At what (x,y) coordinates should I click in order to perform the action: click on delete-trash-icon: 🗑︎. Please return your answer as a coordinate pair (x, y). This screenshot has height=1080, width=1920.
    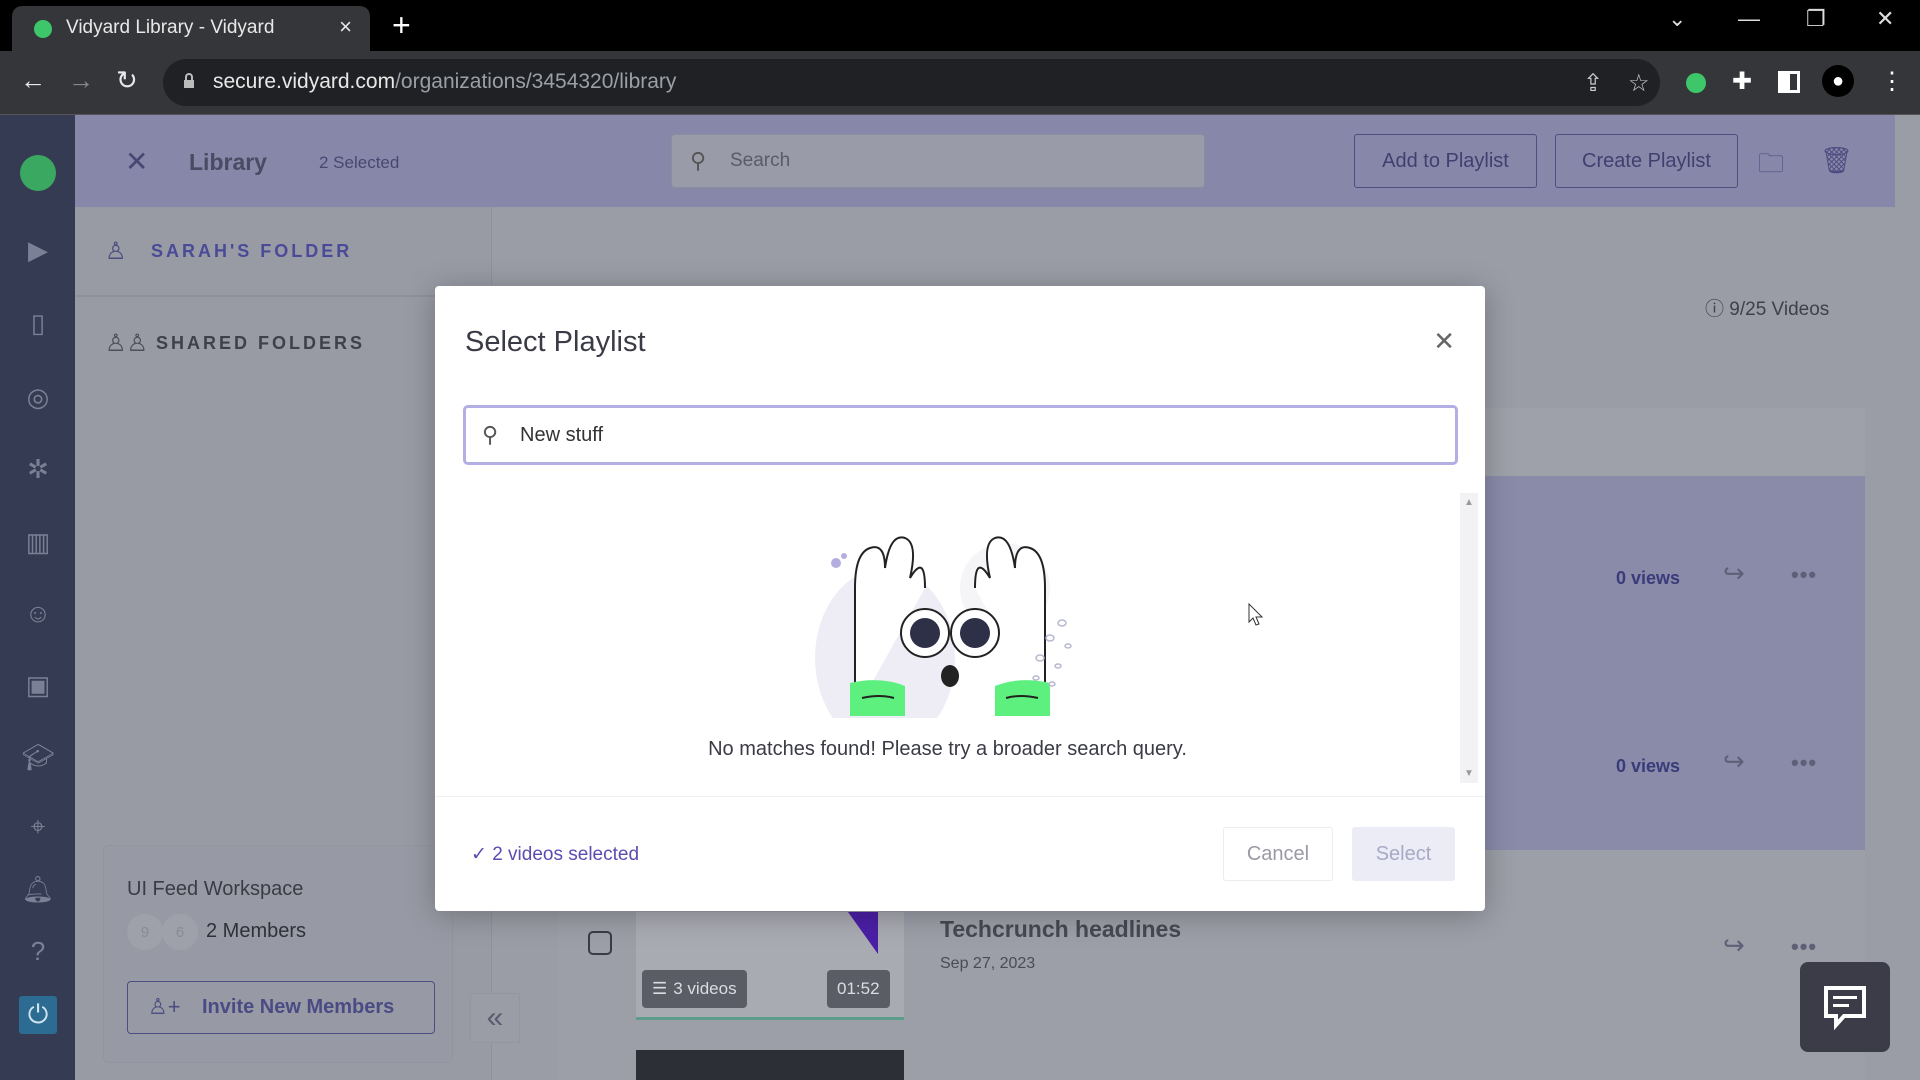
    Looking at the image, I should click on (1836, 160).